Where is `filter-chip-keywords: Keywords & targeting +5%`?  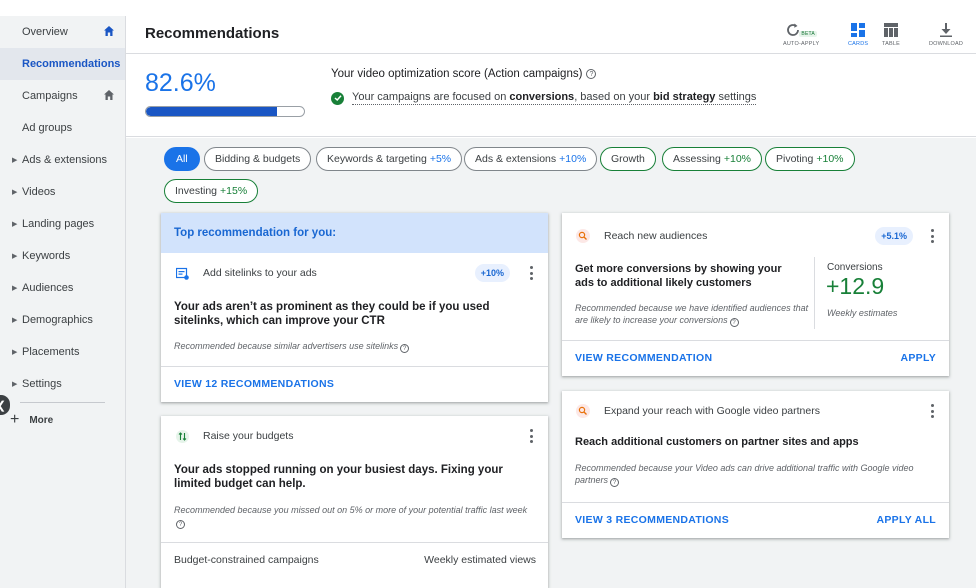 filter-chip-keywords: Keywords & targeting +5% is located at coordinates (389, 159).